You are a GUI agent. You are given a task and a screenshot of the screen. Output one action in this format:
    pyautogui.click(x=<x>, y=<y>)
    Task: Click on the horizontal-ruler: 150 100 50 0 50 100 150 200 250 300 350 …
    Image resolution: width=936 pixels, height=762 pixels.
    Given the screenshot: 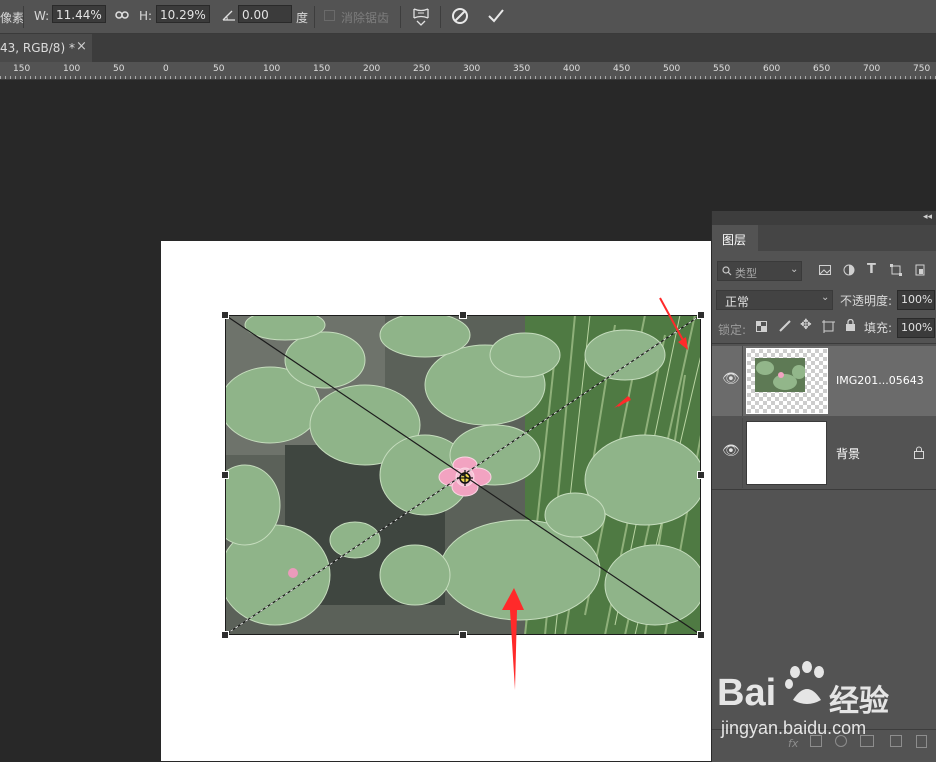 What is the action you would take?
    pyautogui.click(x=468, y=71)
    